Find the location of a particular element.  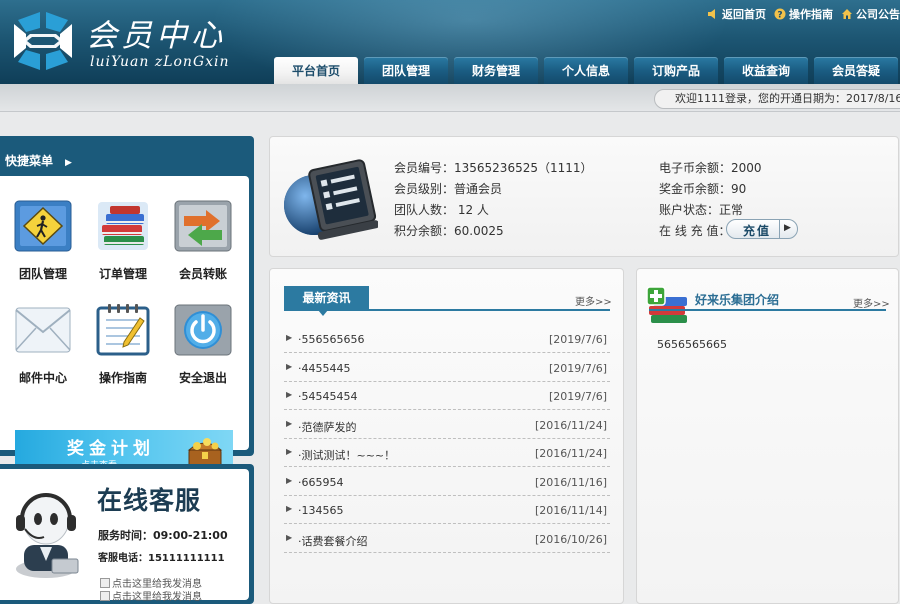

tab-team-management: 团队管理 is located at coordinates (406, 70).